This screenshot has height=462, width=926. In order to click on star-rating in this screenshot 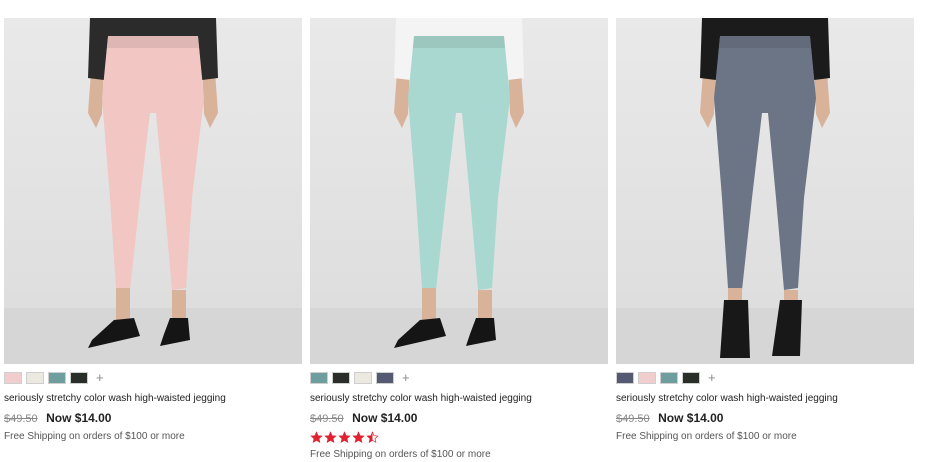, I will do `click(459, 437)`.